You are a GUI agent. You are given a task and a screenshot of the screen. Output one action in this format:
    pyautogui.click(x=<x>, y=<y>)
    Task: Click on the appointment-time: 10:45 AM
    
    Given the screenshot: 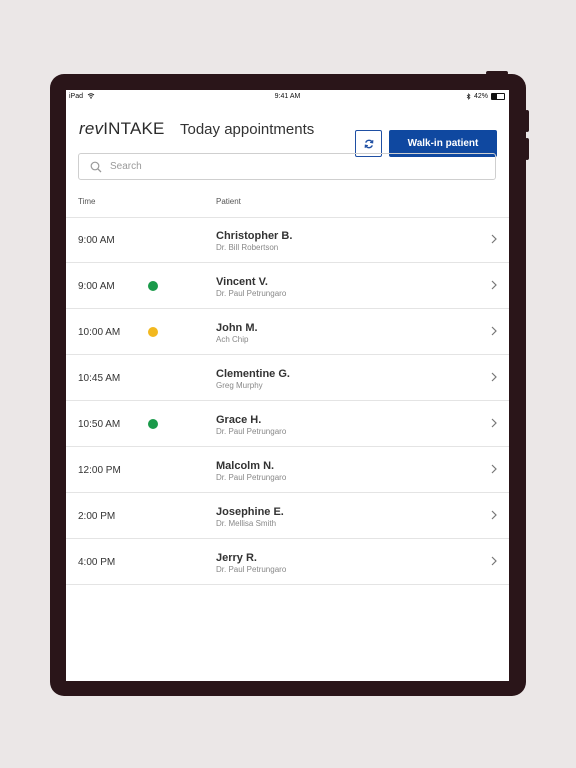 What is the action you would take?
    pyautogui.click(x=99, y=378)
    